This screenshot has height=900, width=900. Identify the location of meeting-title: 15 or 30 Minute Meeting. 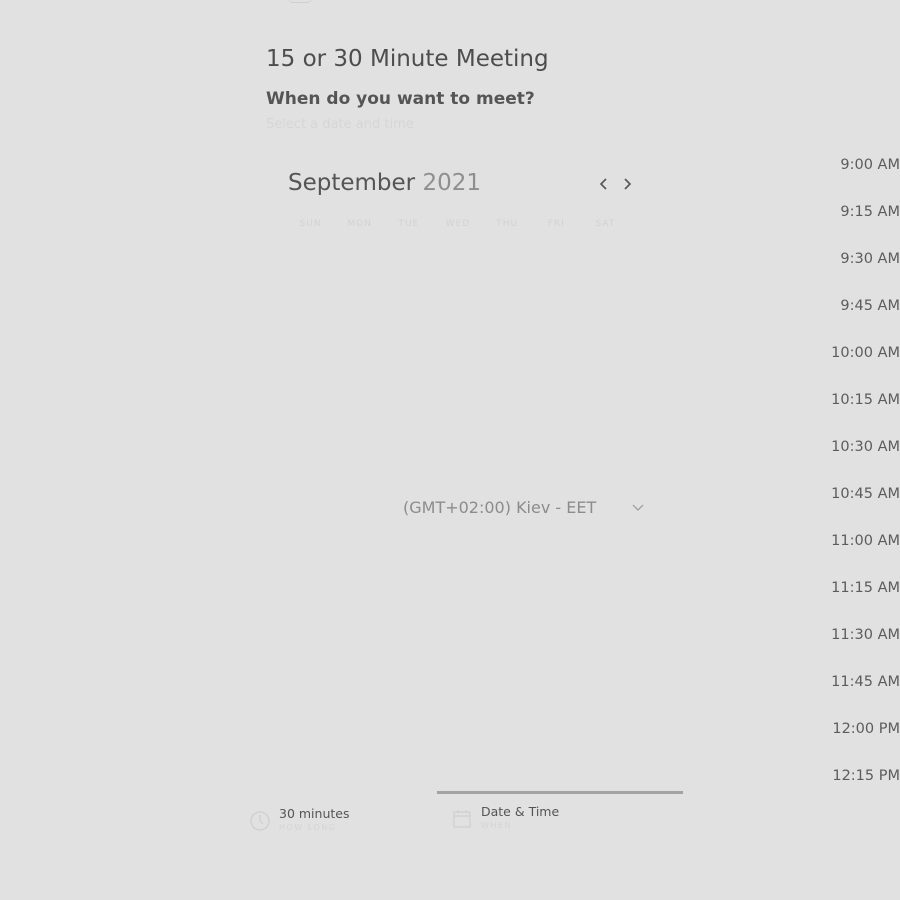
(407, 59).